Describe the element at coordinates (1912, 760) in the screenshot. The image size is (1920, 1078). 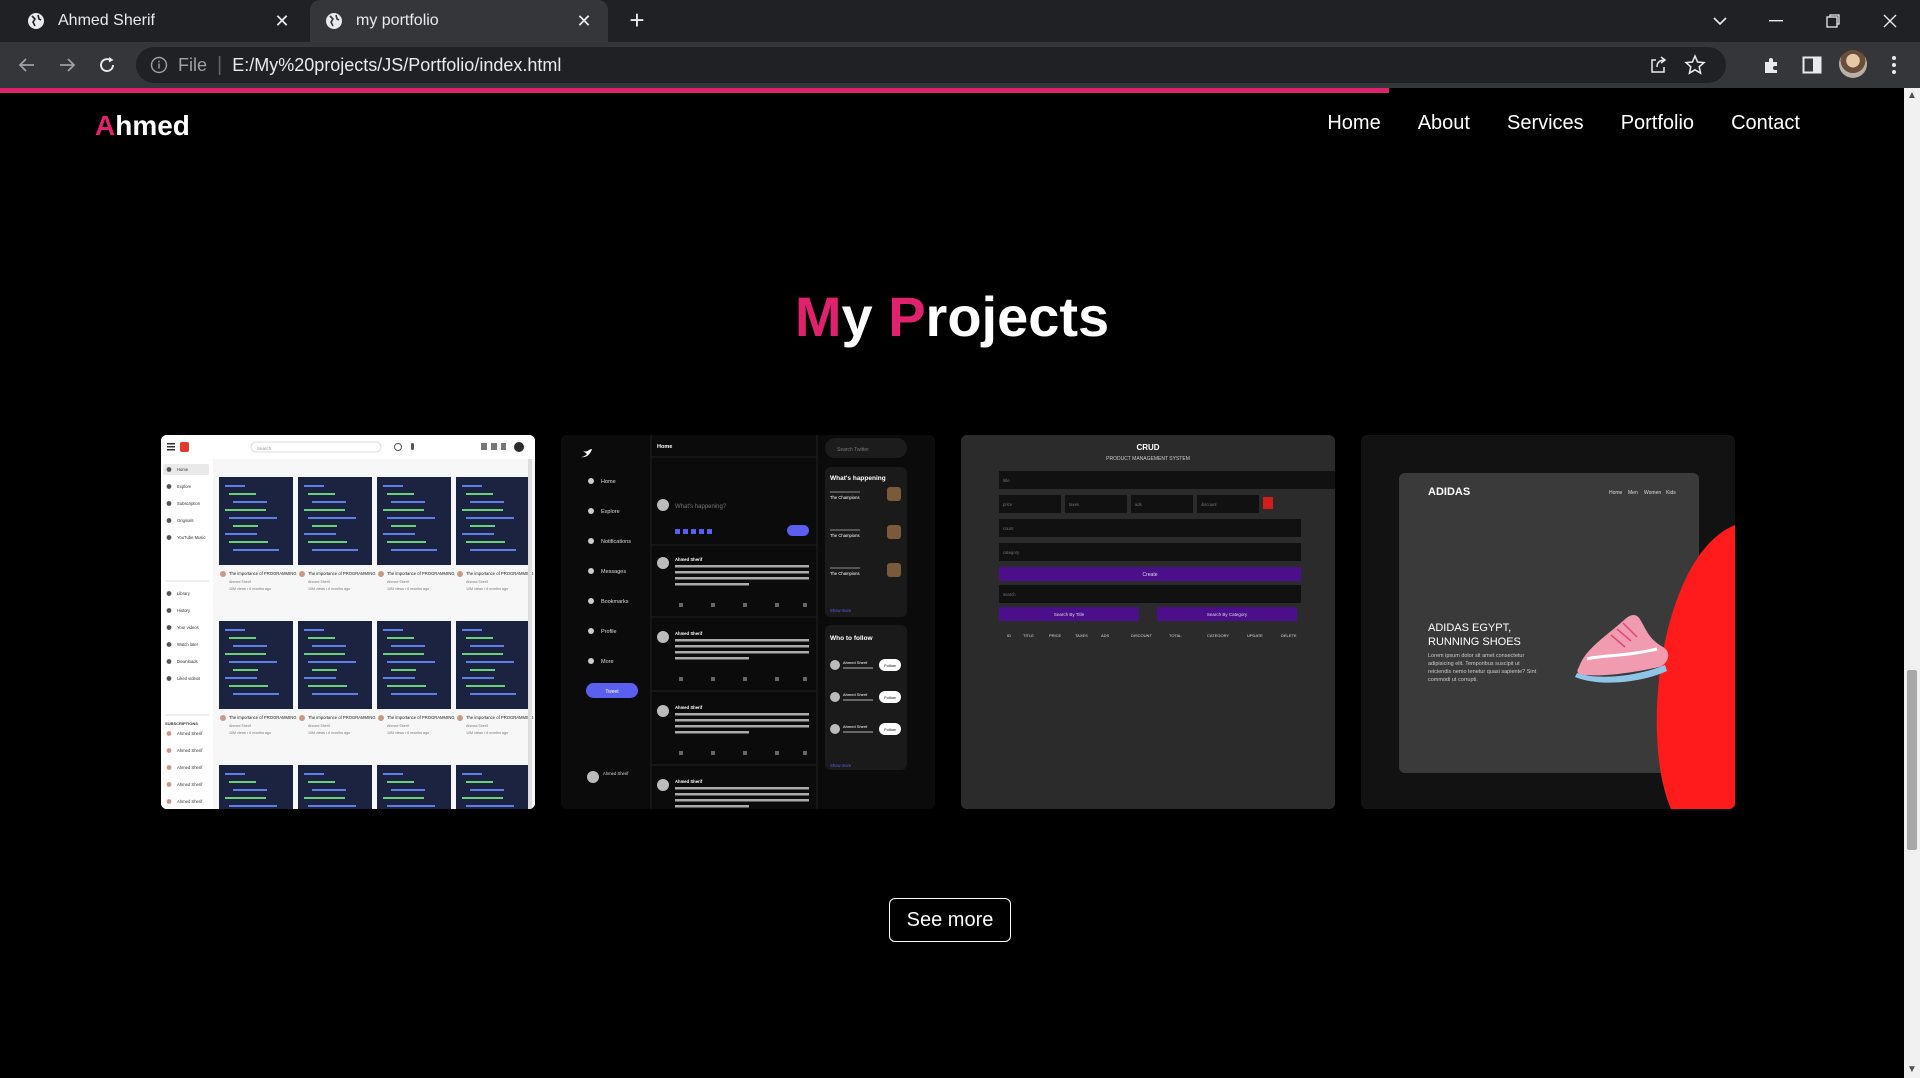
I see `scrollbar-thumb` at that location.